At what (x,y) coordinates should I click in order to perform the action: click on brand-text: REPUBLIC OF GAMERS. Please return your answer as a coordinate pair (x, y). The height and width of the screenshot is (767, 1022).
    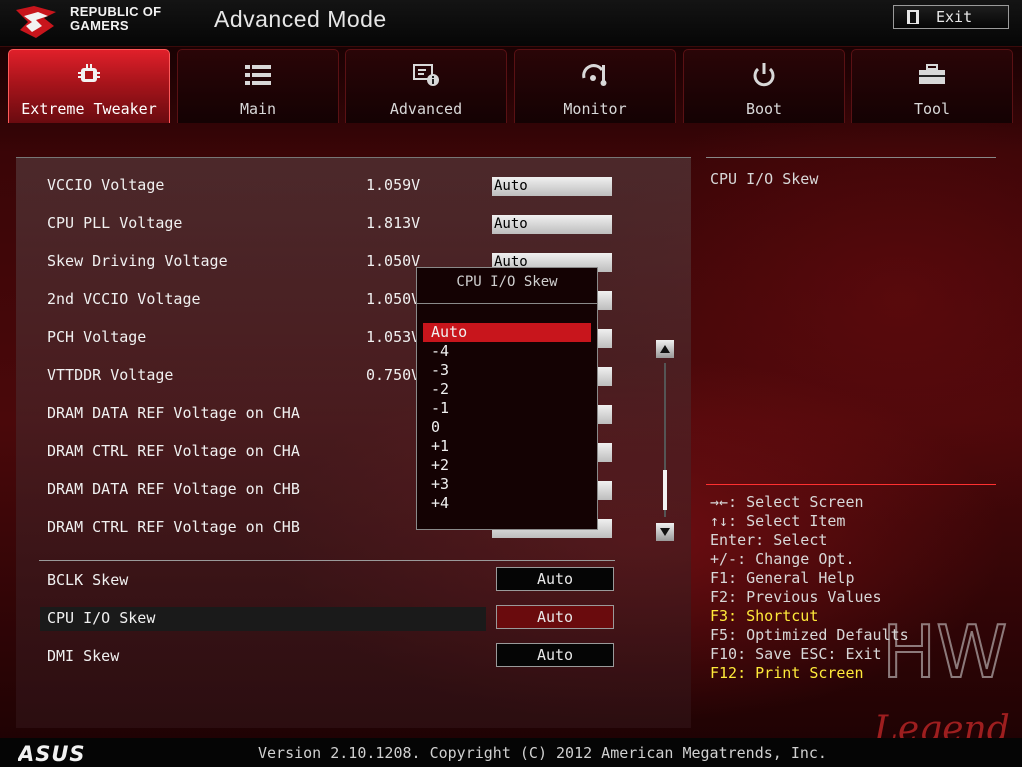
    Looking at the image, I should click on (115, 19).